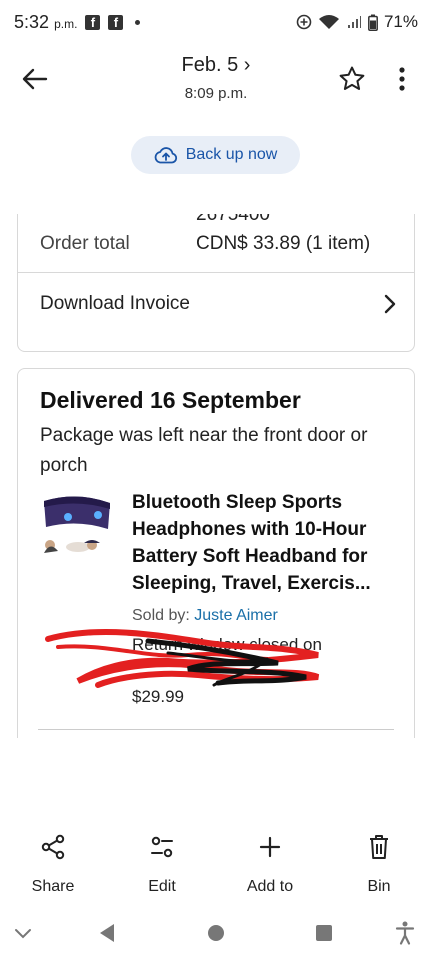  I want to click on chevron-right-icon, so click(390, 304).